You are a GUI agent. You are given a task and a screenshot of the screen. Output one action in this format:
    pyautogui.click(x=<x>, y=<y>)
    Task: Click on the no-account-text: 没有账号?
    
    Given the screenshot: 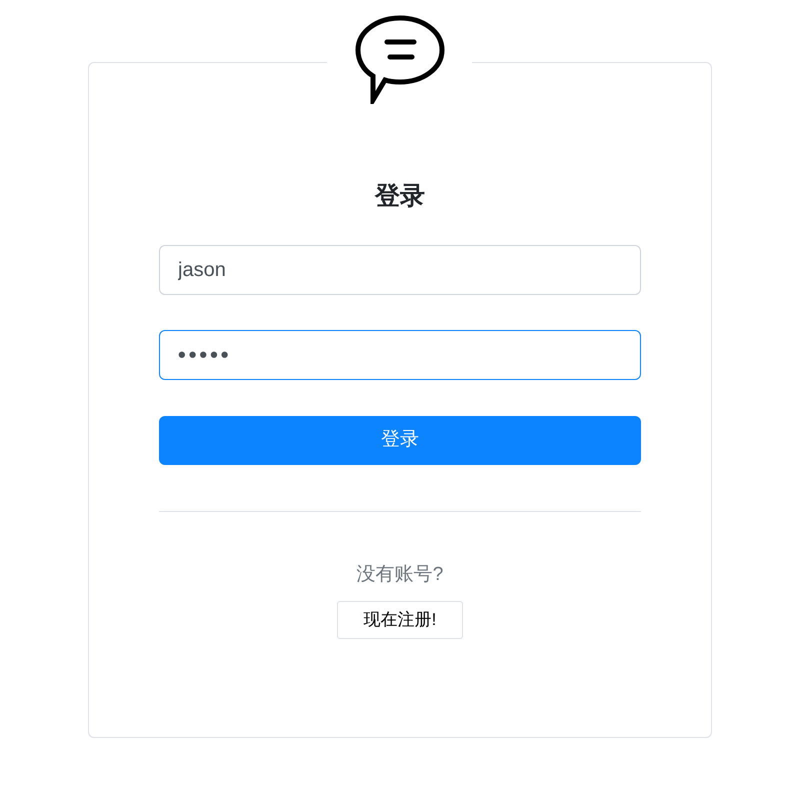 What is the action you would take?
    pyautogui.click(x=400, y=575)
    